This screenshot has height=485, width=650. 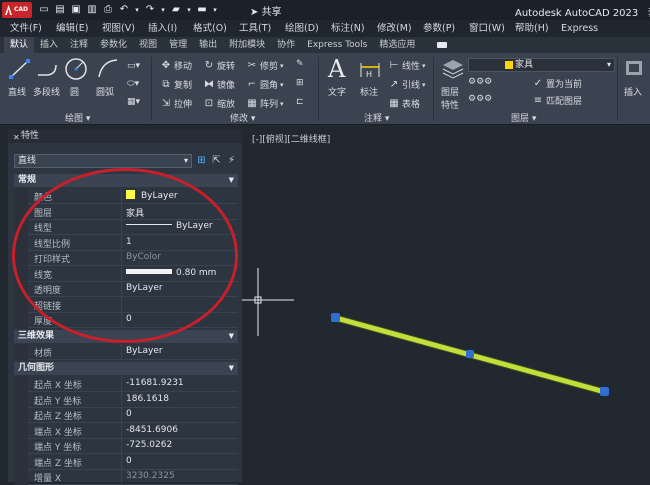 I want to click on property-row: 端点 X 坐标 -8451.6906, so click(x=126, y=430).